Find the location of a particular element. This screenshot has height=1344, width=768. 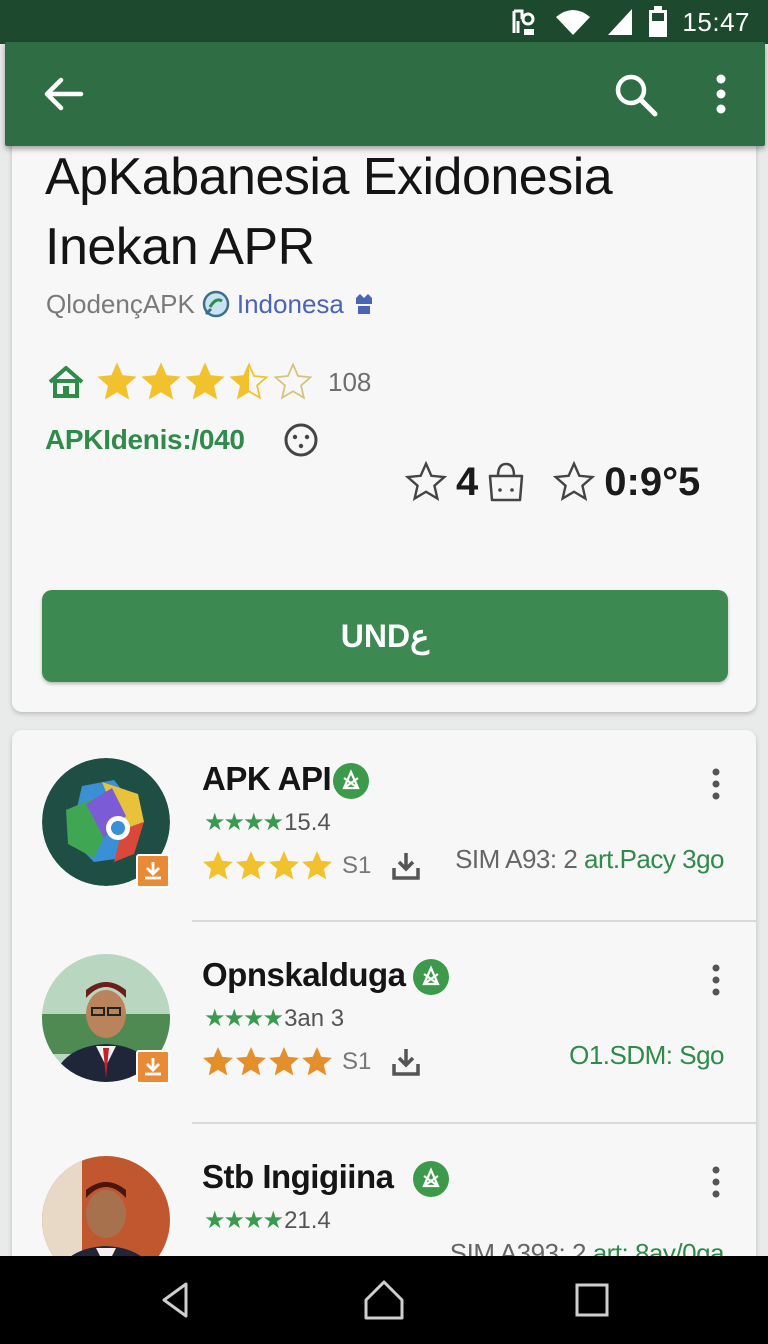

stat-value-2: 0:9°5 is located at coordinates (652, 481).